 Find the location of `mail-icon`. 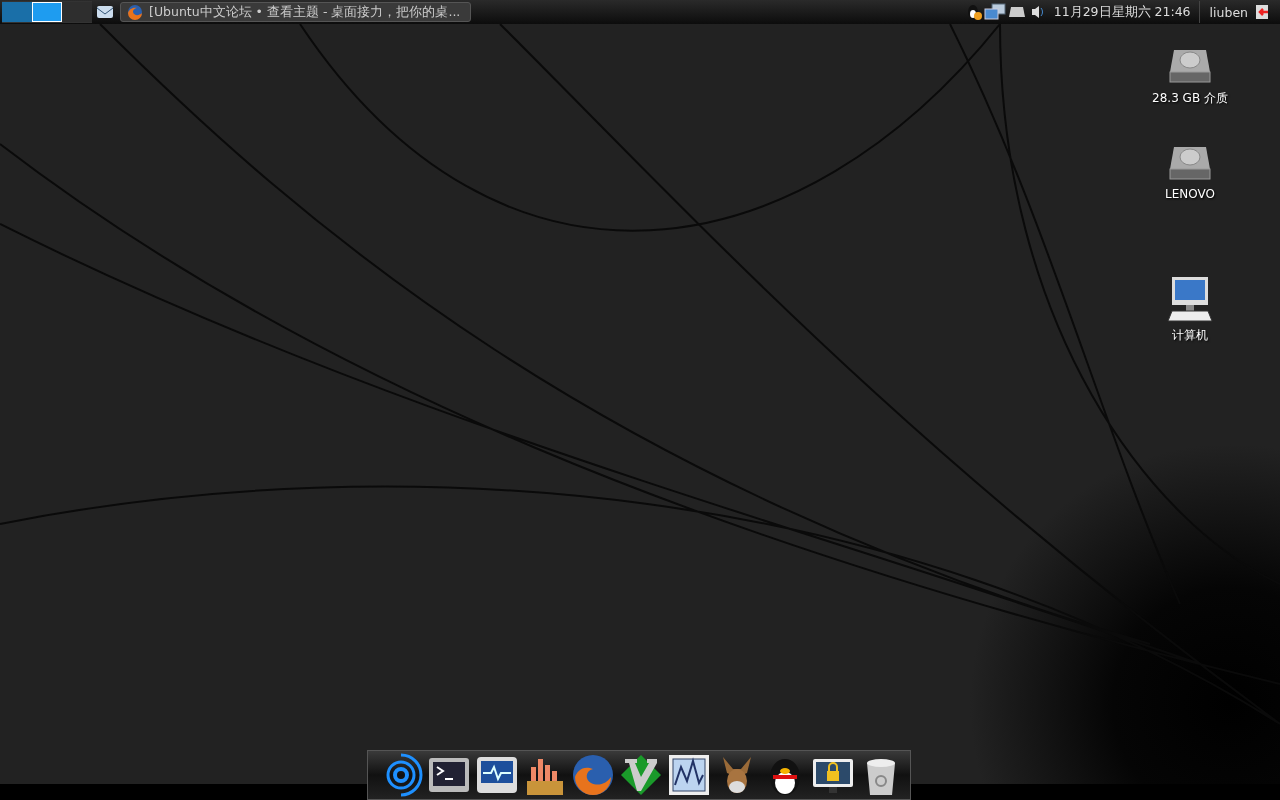

mail-icon is located at coordinates (105, 12).